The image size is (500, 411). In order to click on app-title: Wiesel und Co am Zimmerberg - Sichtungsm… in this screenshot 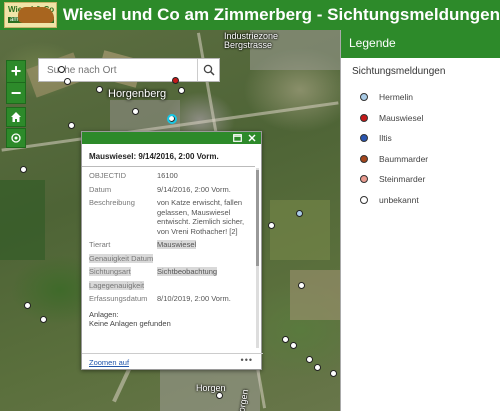, I will do `click(281, 14)`.